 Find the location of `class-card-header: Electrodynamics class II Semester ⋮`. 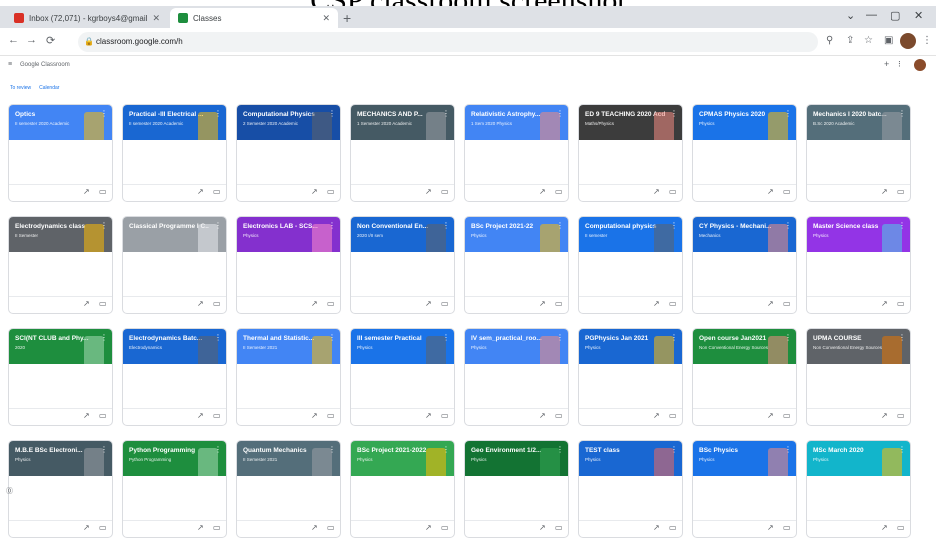

class-card-header: Electrodynamics class II Semester ⋮ is located at coordinates (60, 234).